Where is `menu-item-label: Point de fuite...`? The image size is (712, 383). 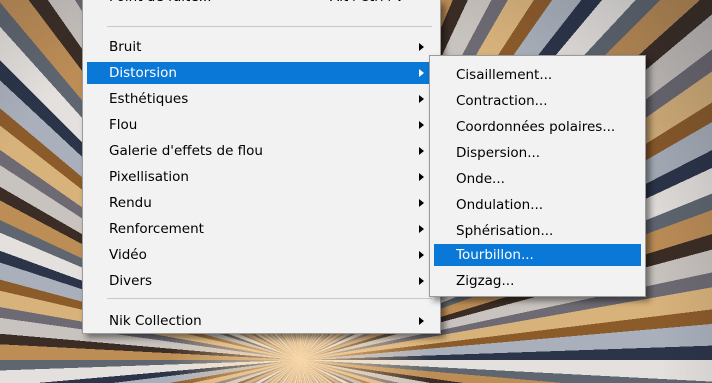 menu-item-label: Point de fuite... is located at coordinates (160, 4).